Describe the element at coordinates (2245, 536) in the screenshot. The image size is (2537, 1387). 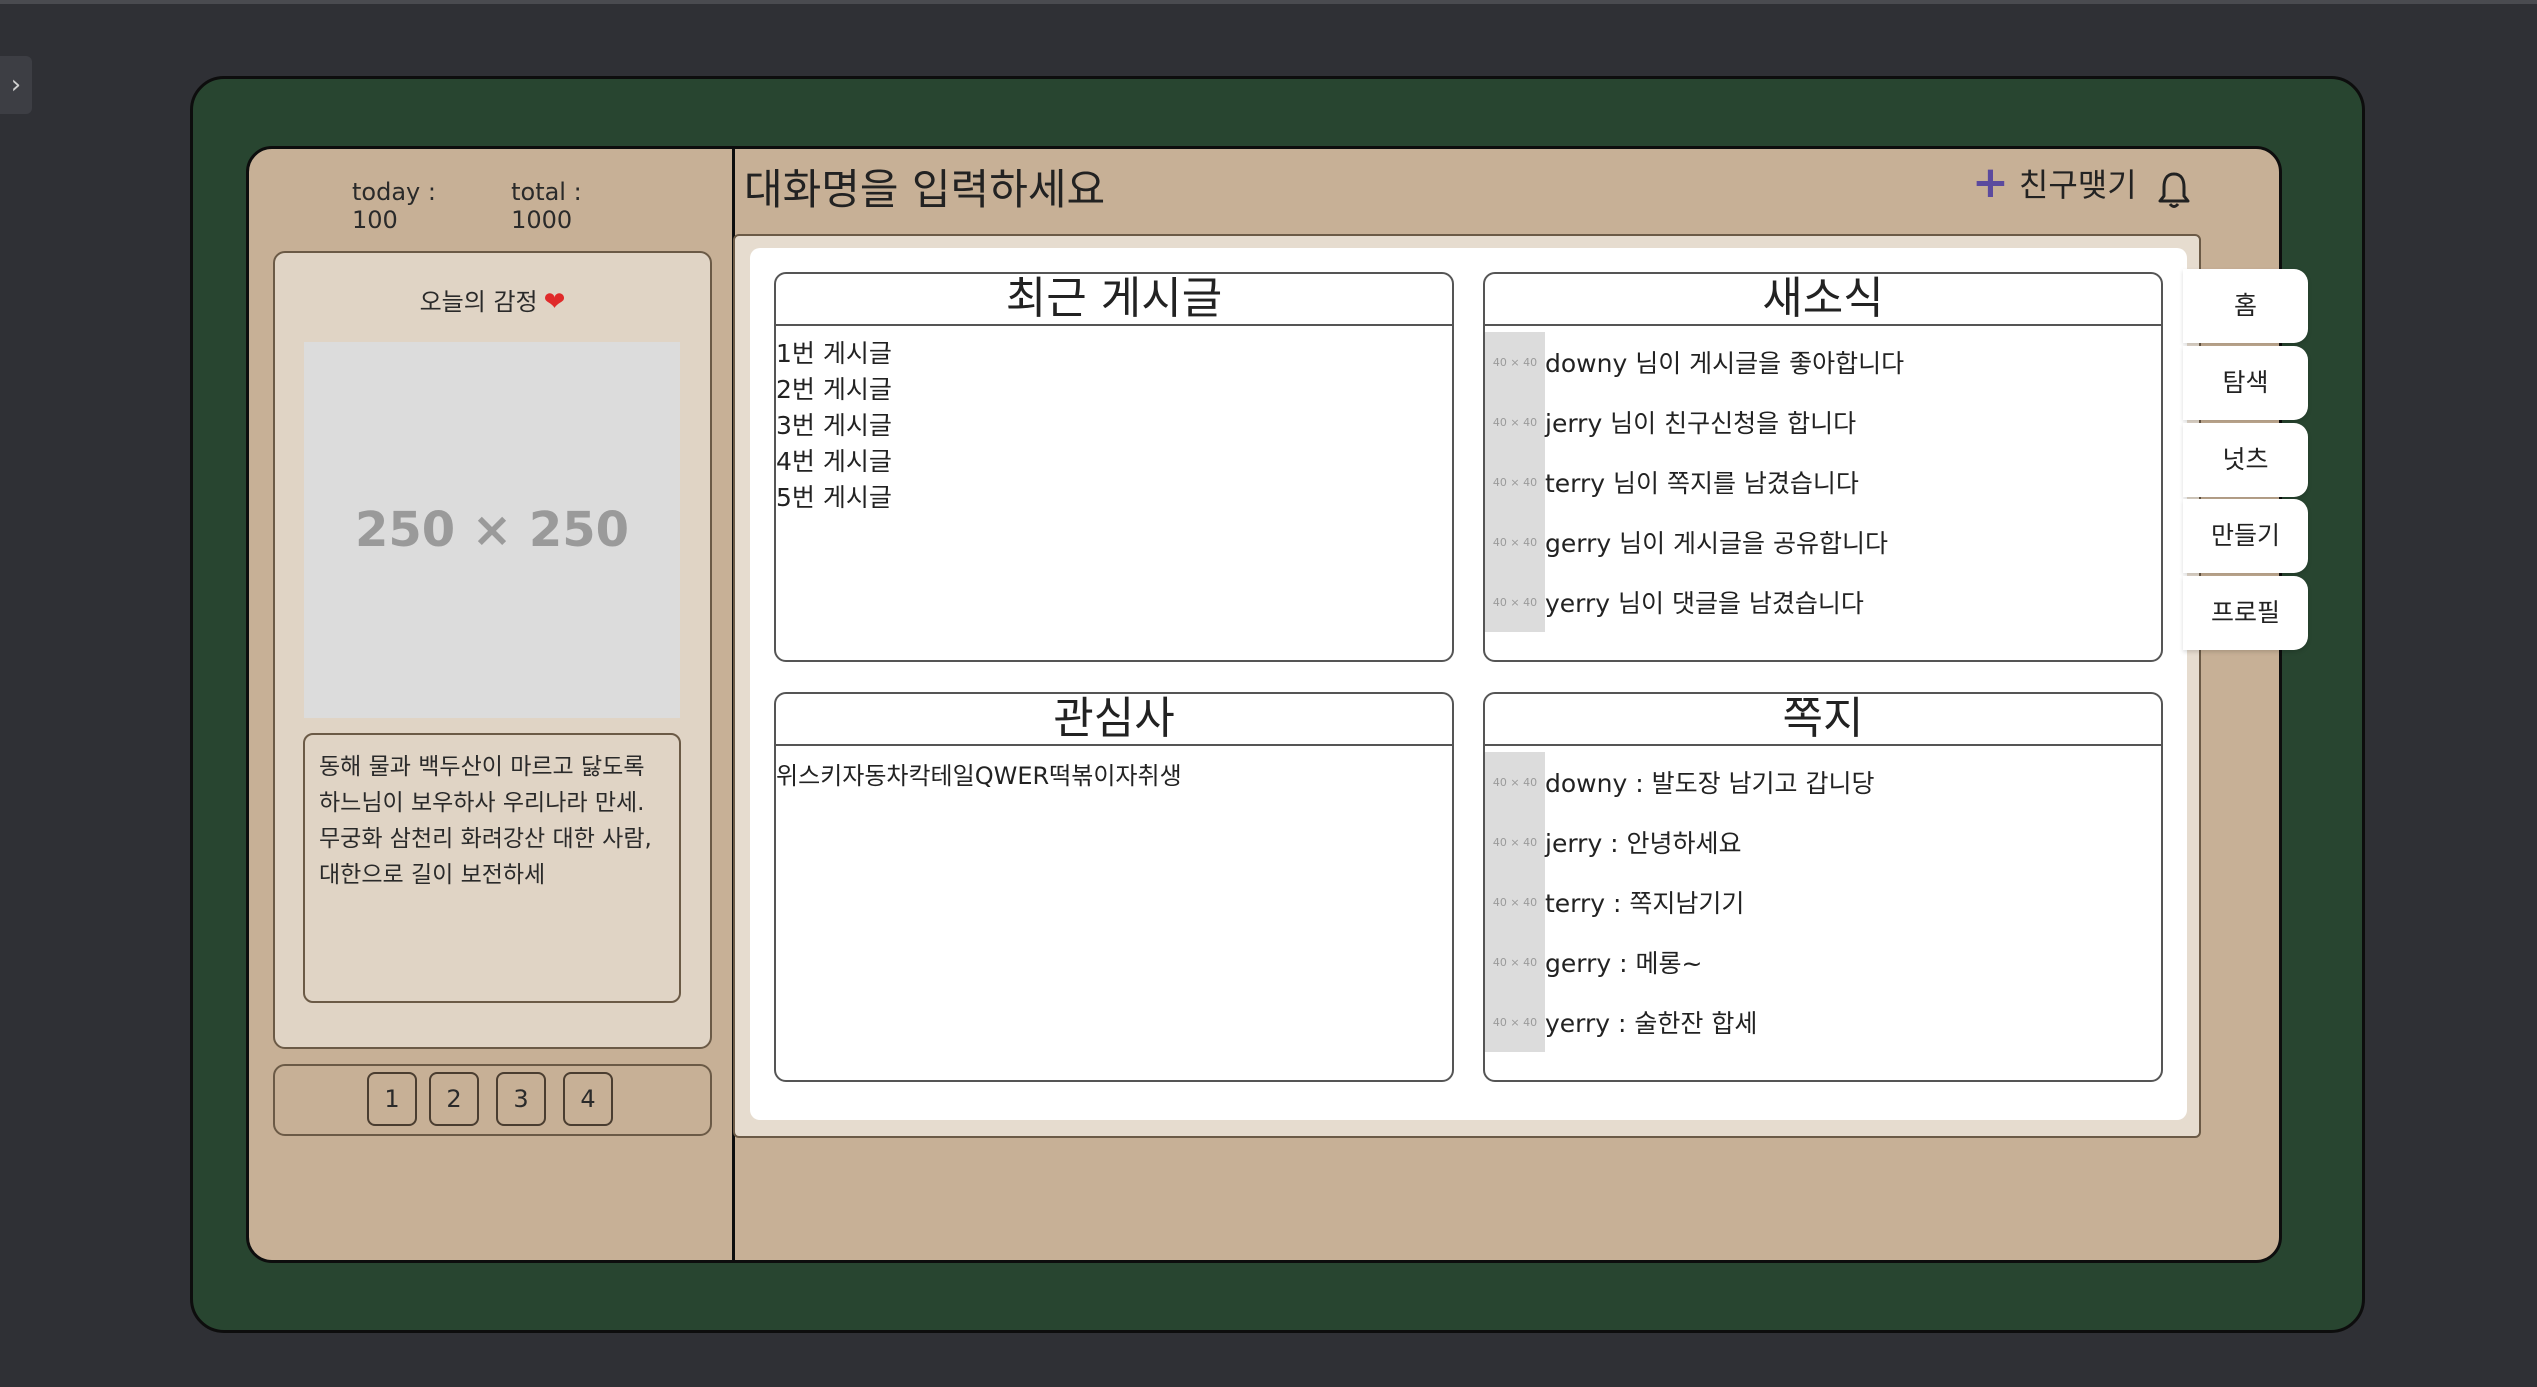
I see `tab-create: 만들기` at that location.